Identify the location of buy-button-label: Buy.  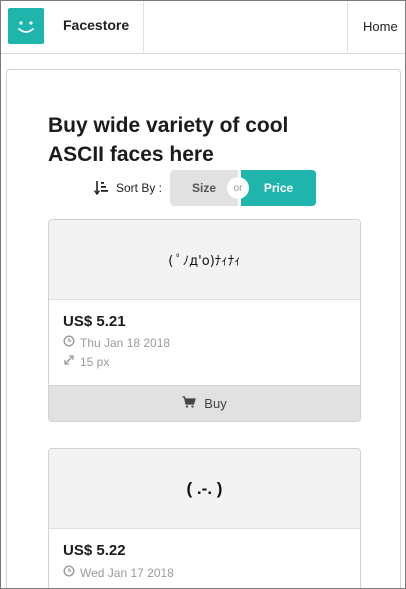
(215, 403).